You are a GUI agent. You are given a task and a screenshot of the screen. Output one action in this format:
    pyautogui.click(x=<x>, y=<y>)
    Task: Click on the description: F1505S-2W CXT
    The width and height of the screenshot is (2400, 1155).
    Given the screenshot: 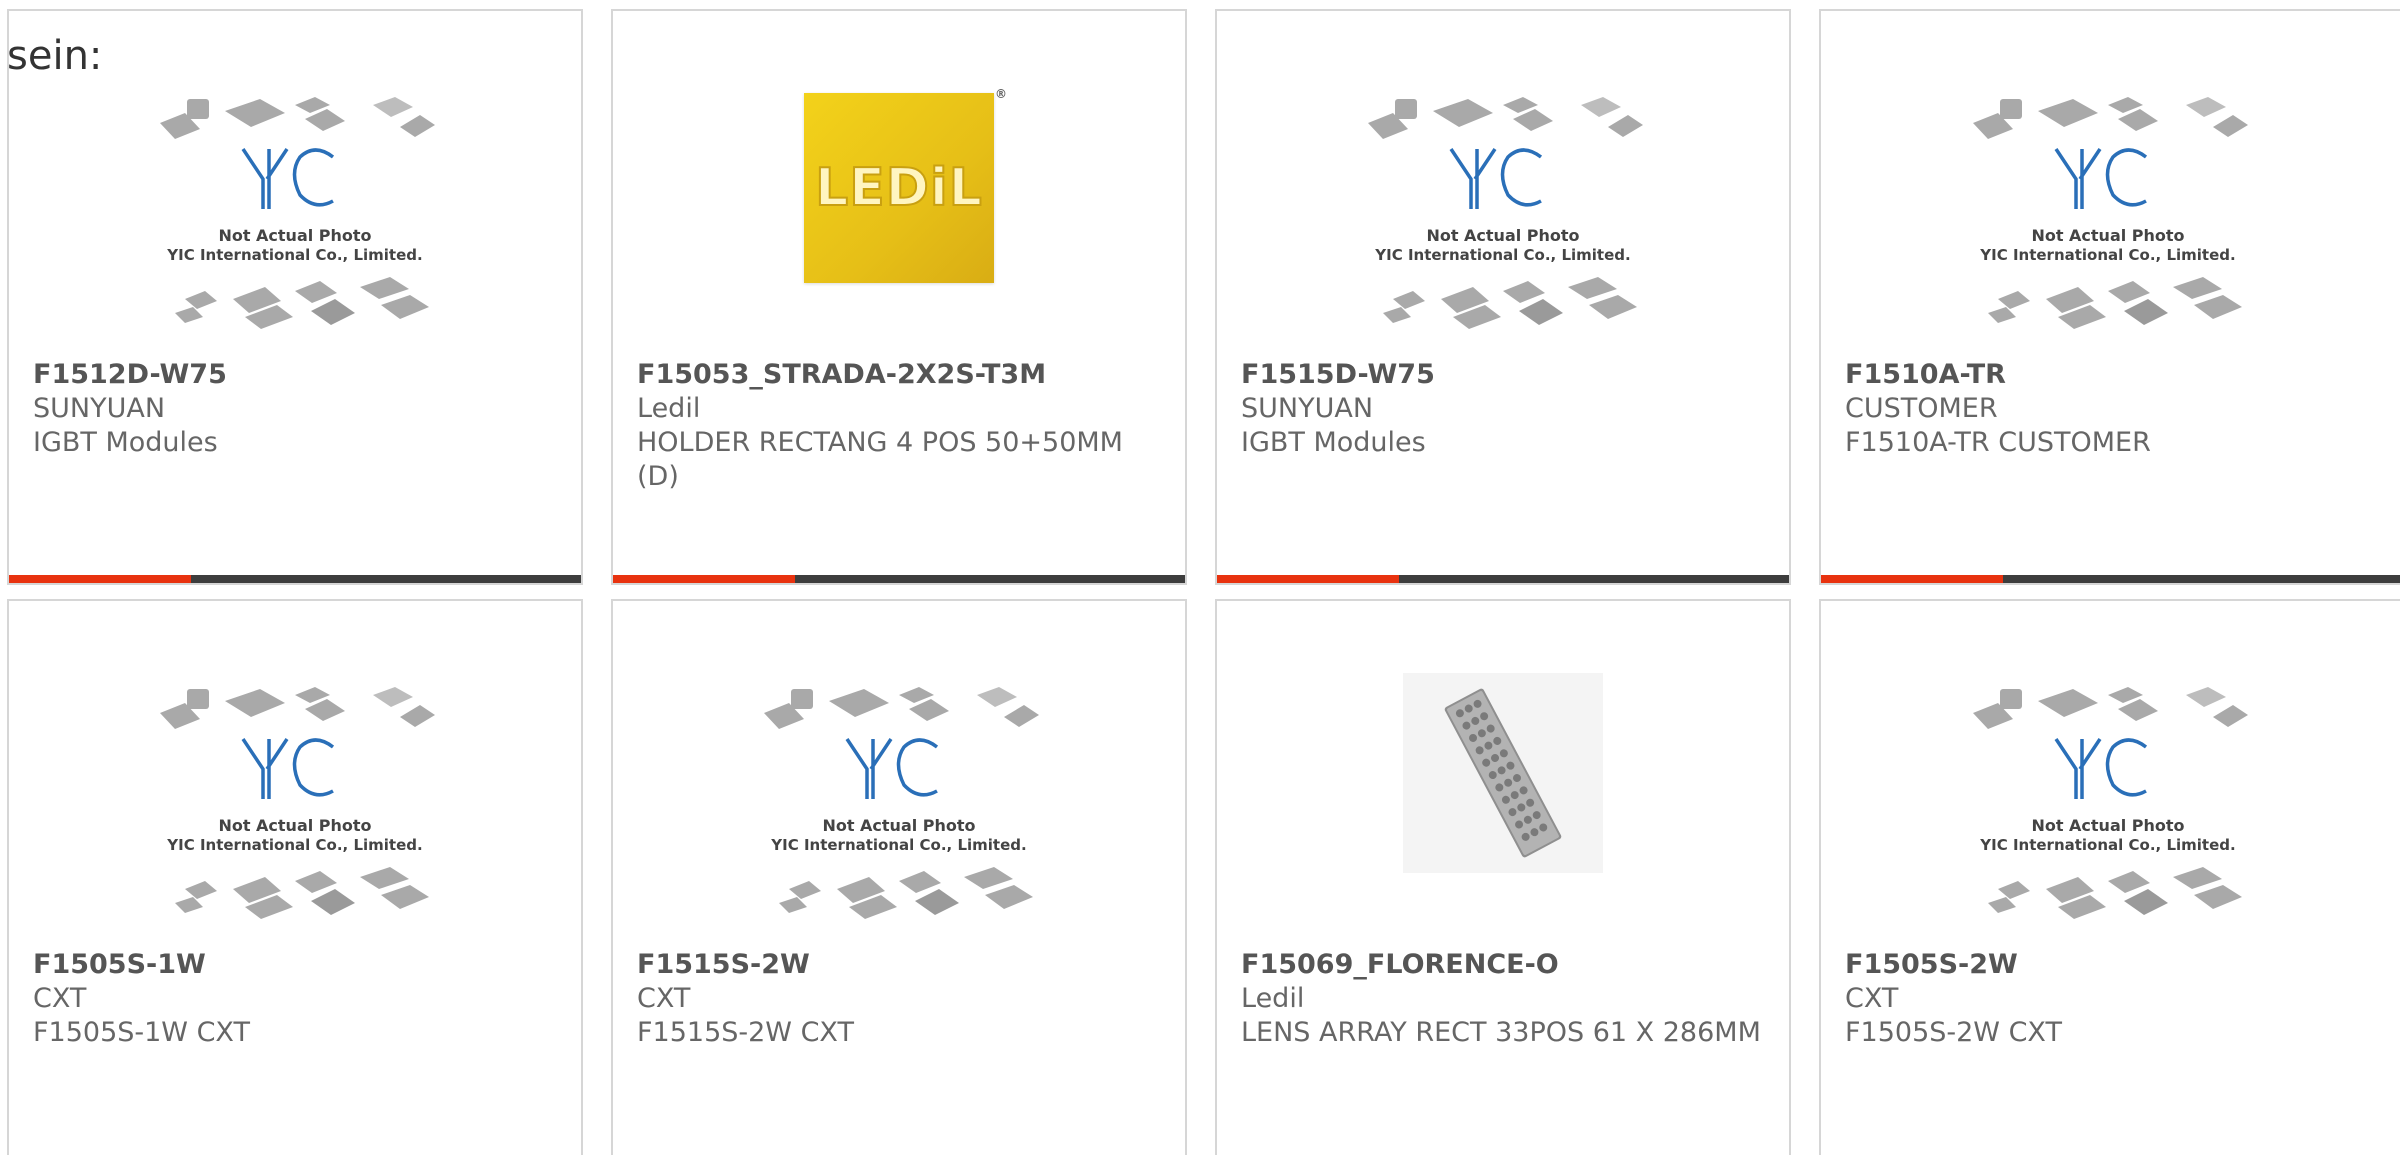 What is the action you would take?
    pyautogui.click(x=1953, y=1032)
    